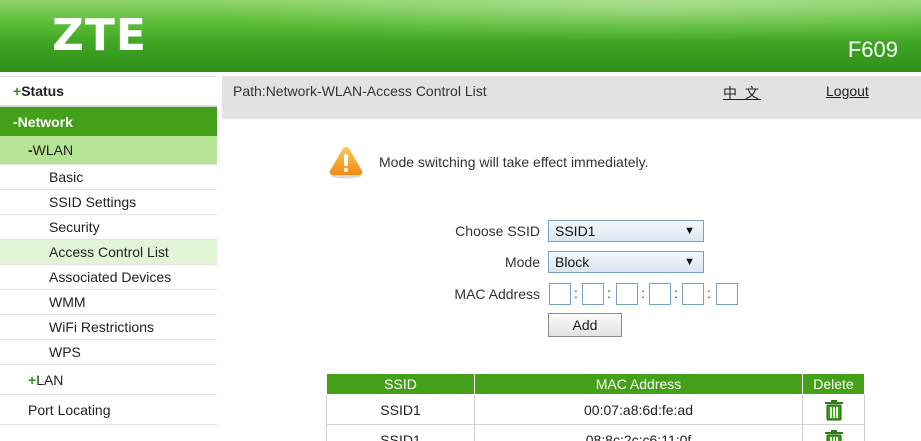 The width and height of the screenshot is (921, 441). Describe the element at coordinates (522, 262) in the screenshot. I see `mode-label: Mode` at that location.